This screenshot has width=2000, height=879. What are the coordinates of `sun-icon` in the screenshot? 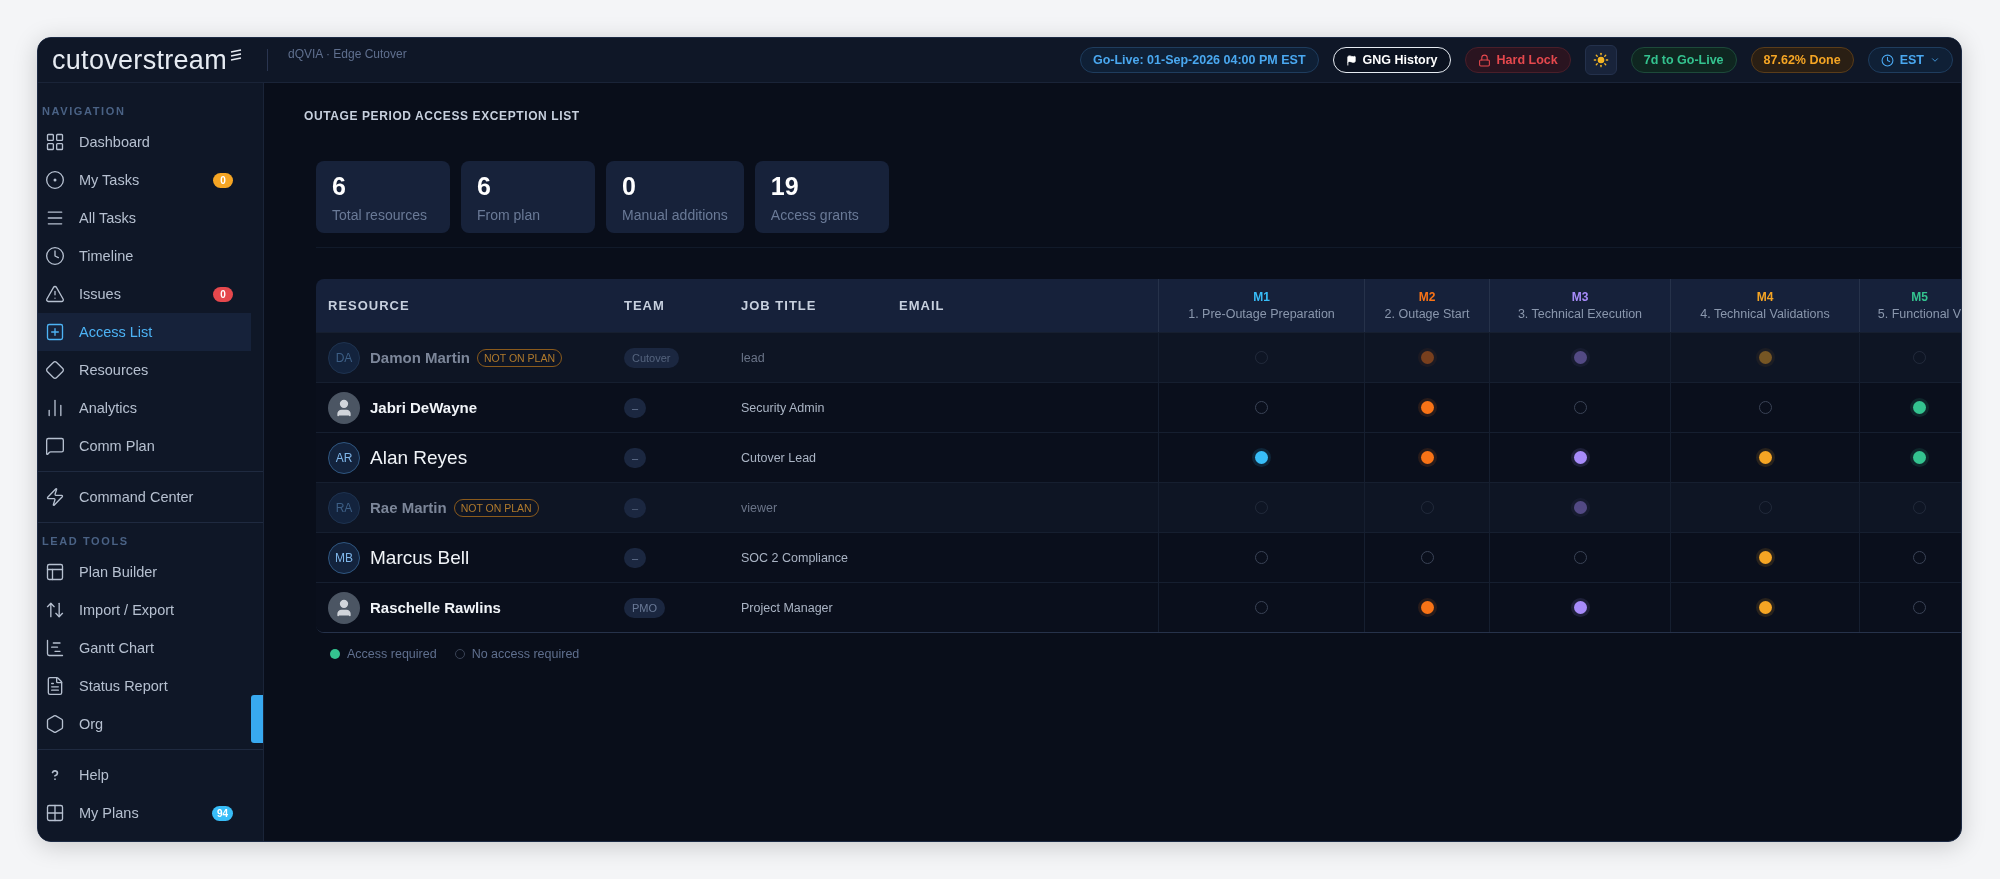 It's located at (1600, 60).